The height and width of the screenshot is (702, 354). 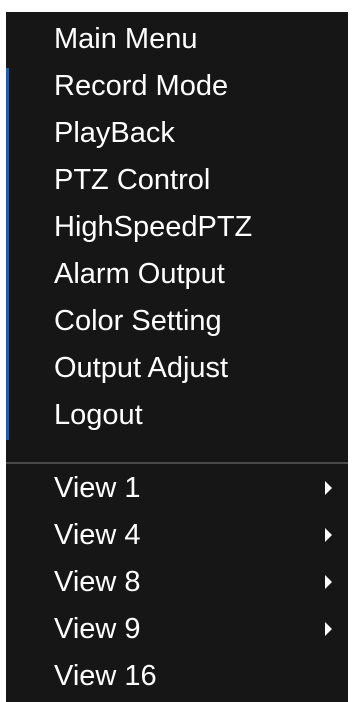 What do you see at coordinates (199, 535) in the screenshot?
I see `menu-item-view-4: View 4` at bounding box center [199, 535].